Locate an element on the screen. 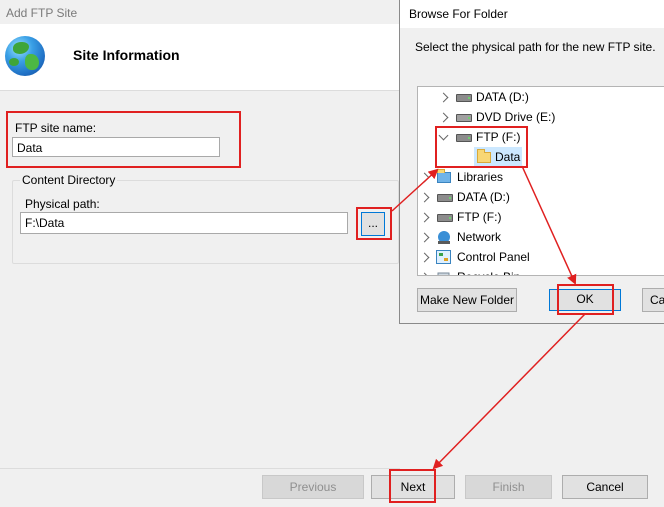  arrow-tree-to-ok is located at coordinates (549, 225).